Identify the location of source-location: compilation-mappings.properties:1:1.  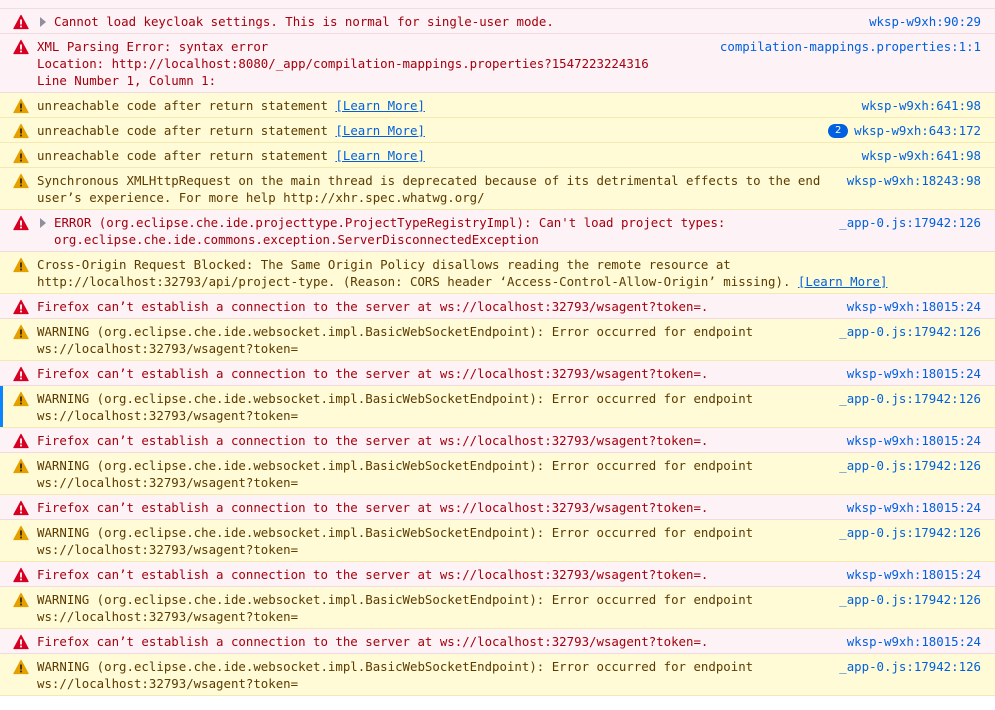
(850, 46).